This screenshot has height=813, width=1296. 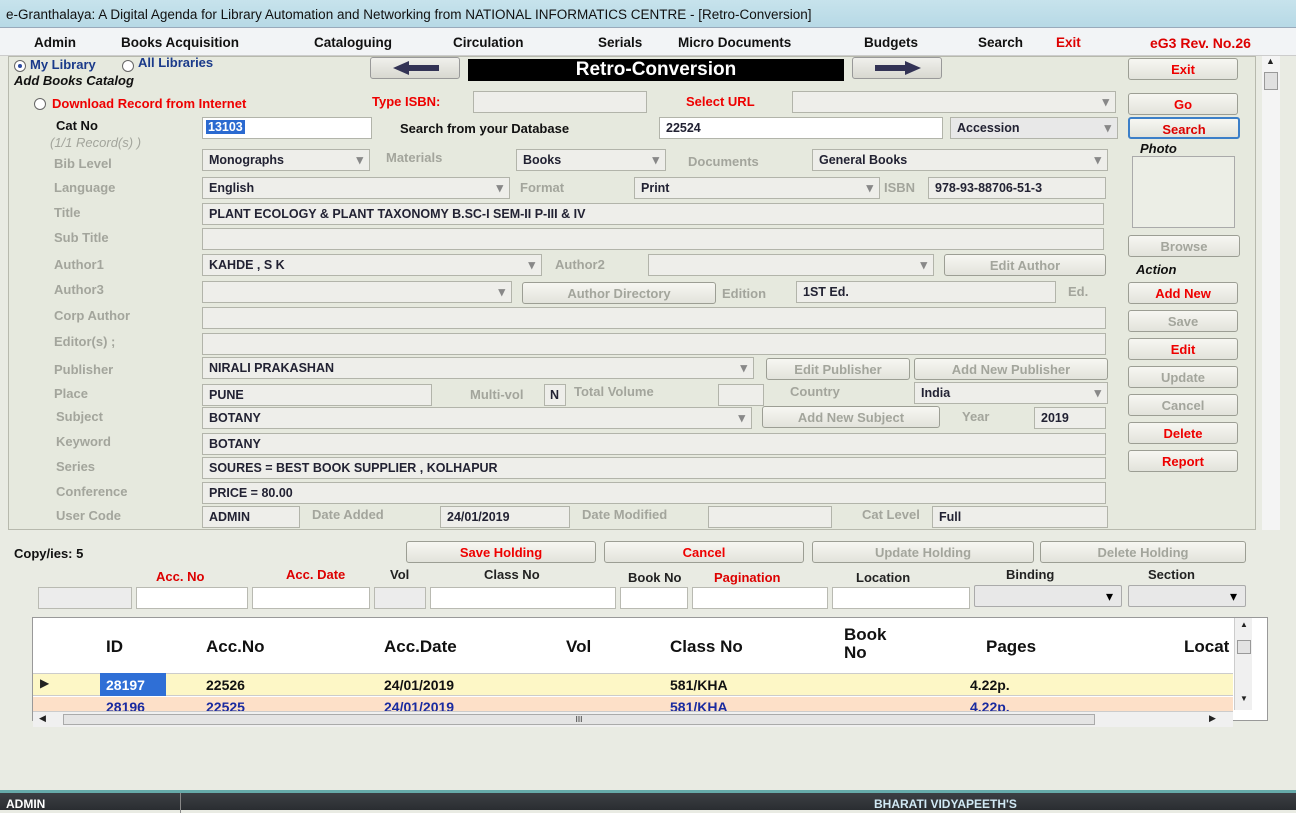 I want to click on edition-input: 1ST Ed., so click(x=926, y=292).